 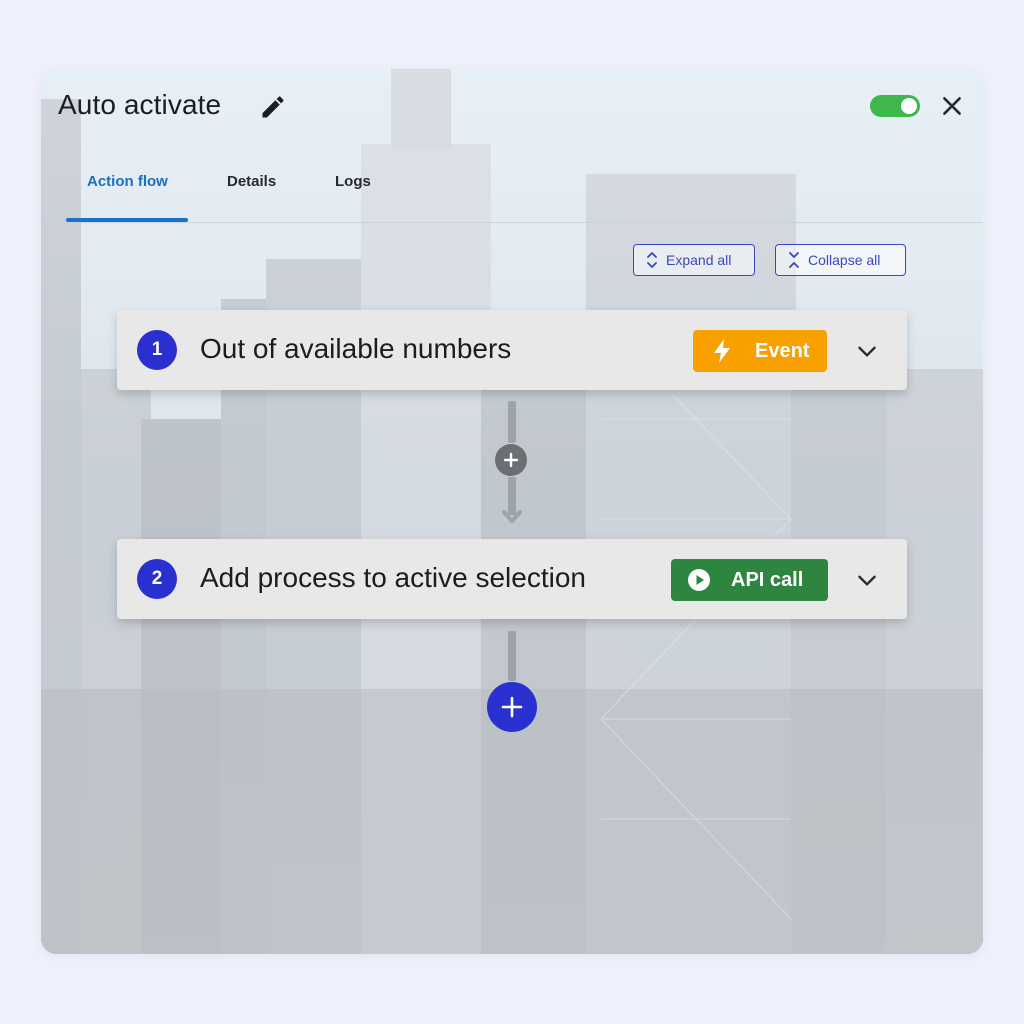 What do you see at coordinates (844, 260) in the screenshot?
I see `collapse-all-label: Collapse all` at bounding box center [844, 260].